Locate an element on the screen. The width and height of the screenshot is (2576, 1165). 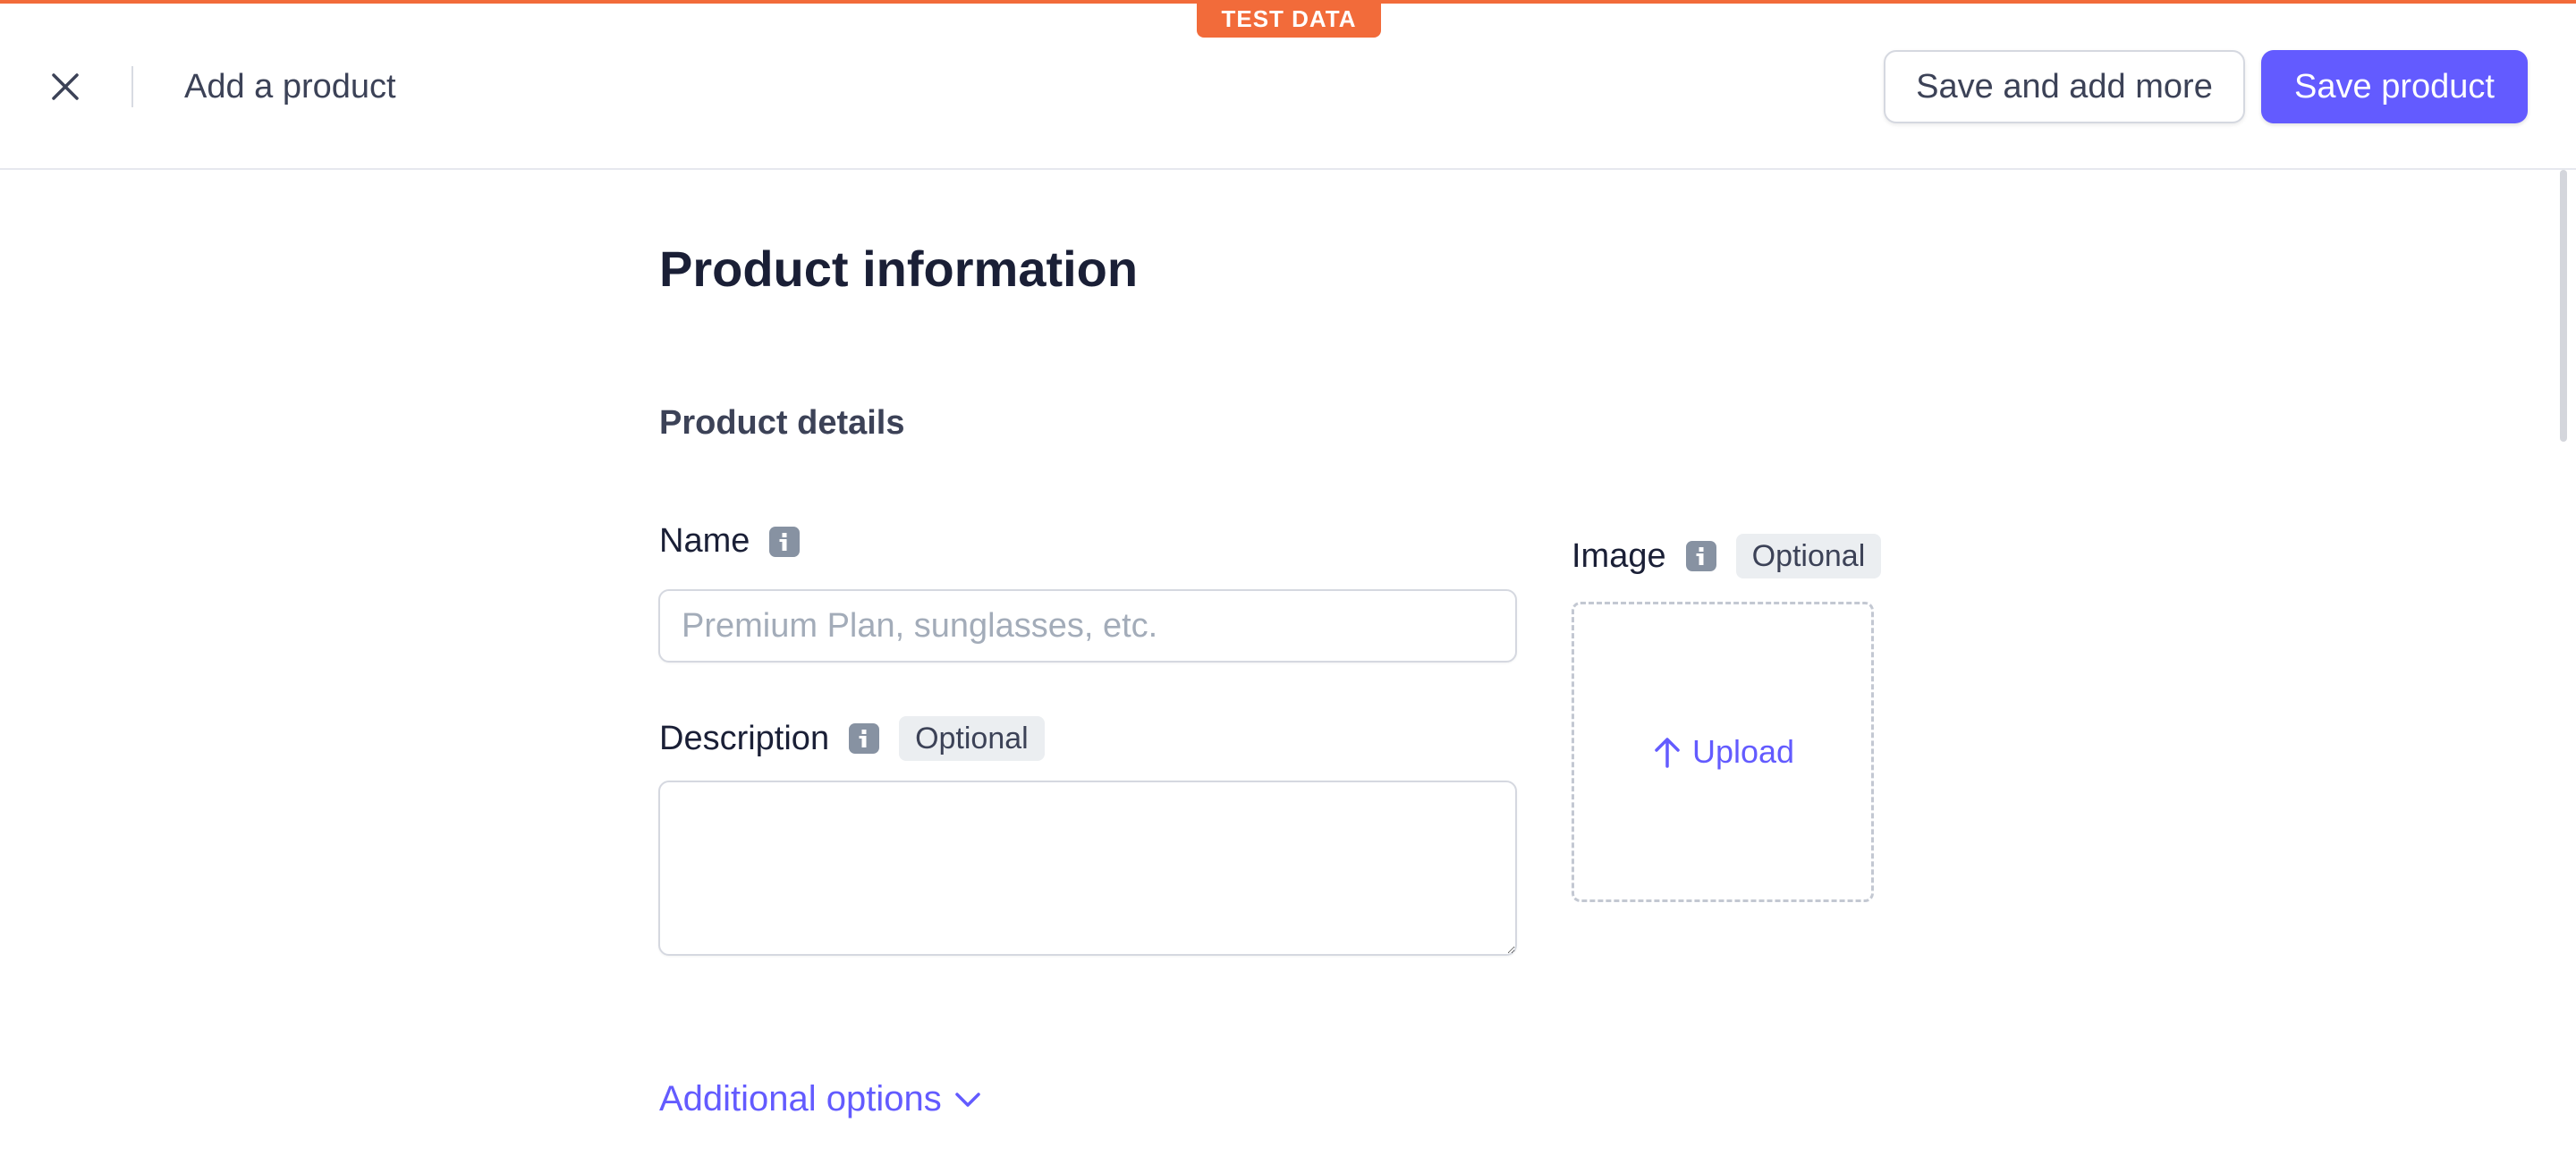
section-heading: Product details is located at coordinates (782, 423).